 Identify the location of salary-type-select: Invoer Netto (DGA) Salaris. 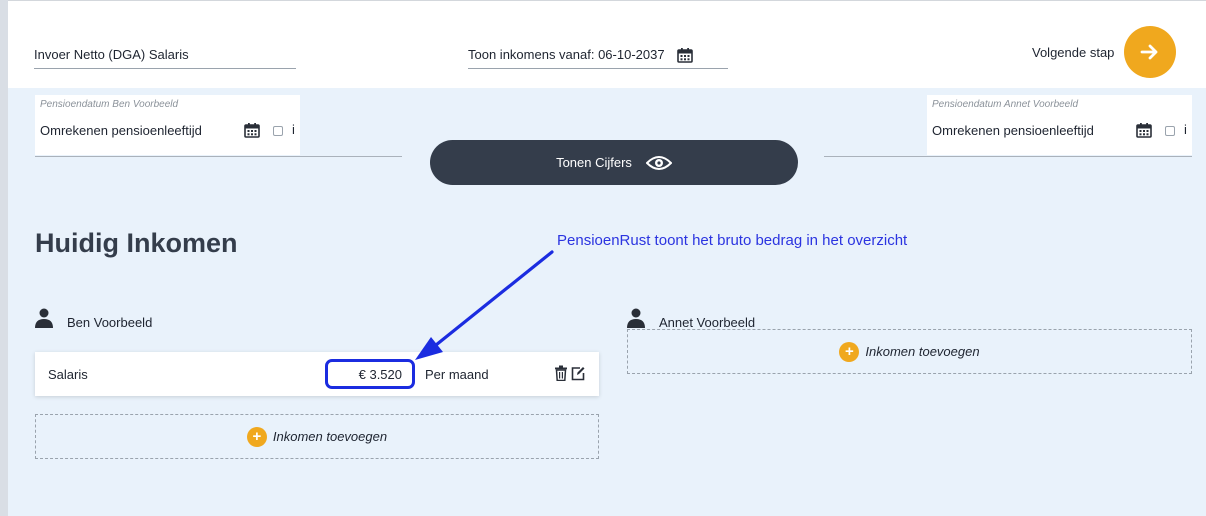
(165, 55).